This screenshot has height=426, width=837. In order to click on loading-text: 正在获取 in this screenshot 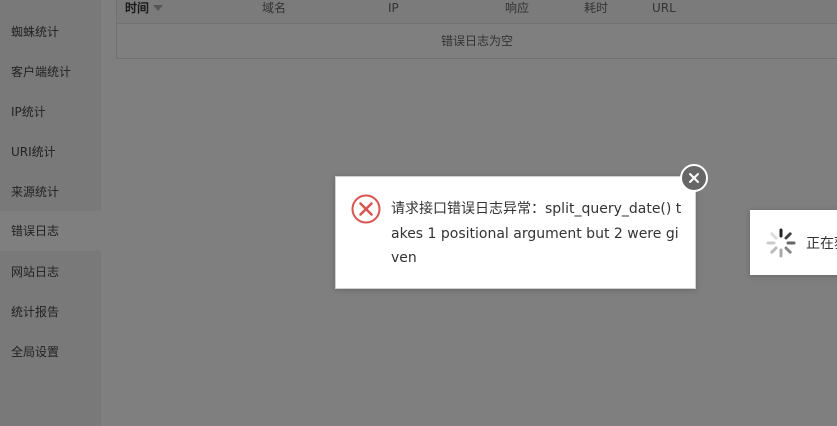, I will do `click(821, 244)`.